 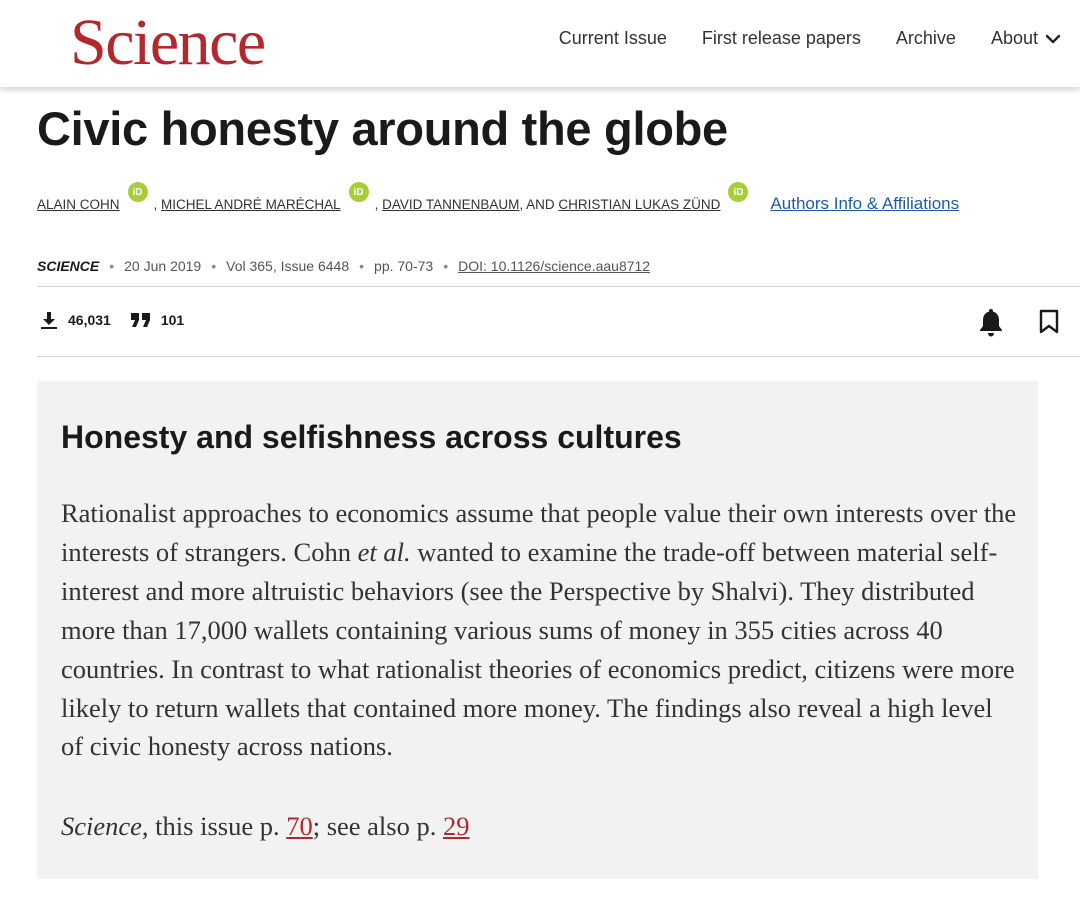 I want to click on science-logo: Science, so click(x=168, y=43).